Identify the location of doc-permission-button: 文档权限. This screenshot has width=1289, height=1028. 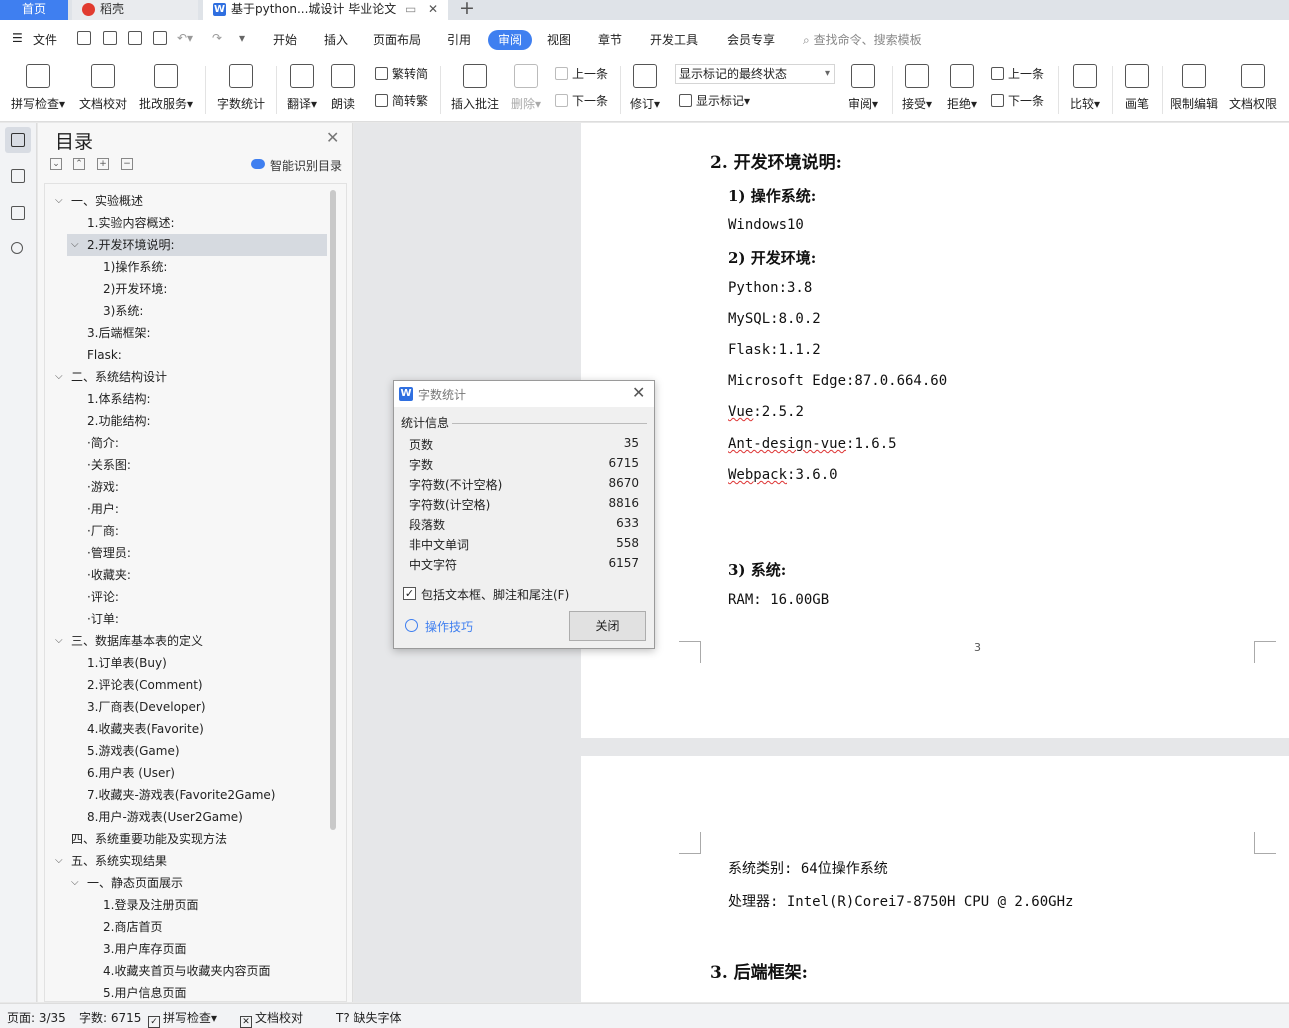
(1253, 88).